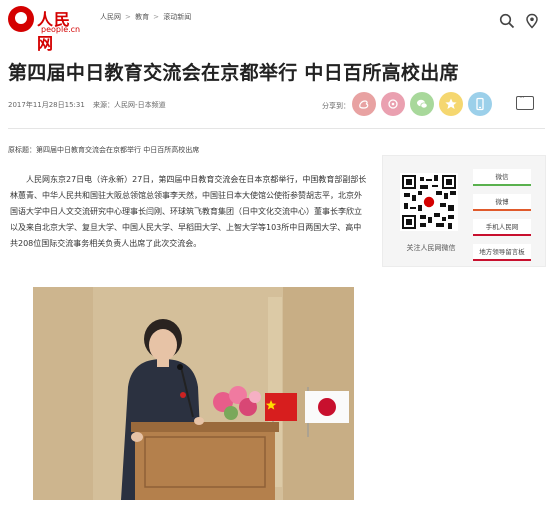  What do you see at coordinates (90, 105) in the screenshot?
I see `article-meta: 2017年11月28日15:31 来源：人民网-日本频道` at bounding box center [90, 105].